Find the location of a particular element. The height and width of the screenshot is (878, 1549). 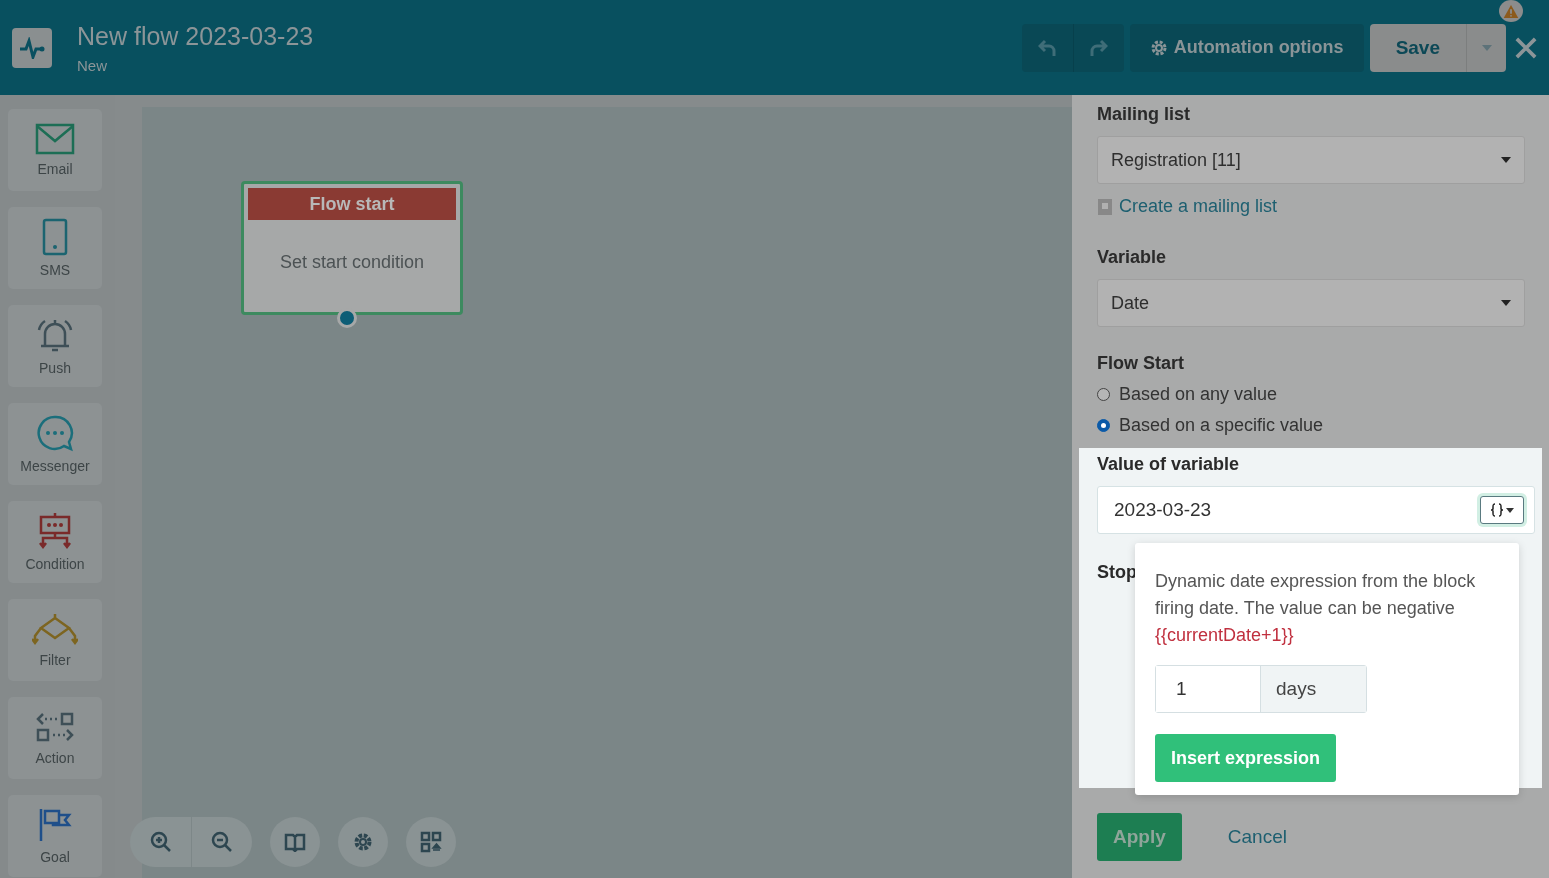

blocks-icon is located at coordinates (431, 842).